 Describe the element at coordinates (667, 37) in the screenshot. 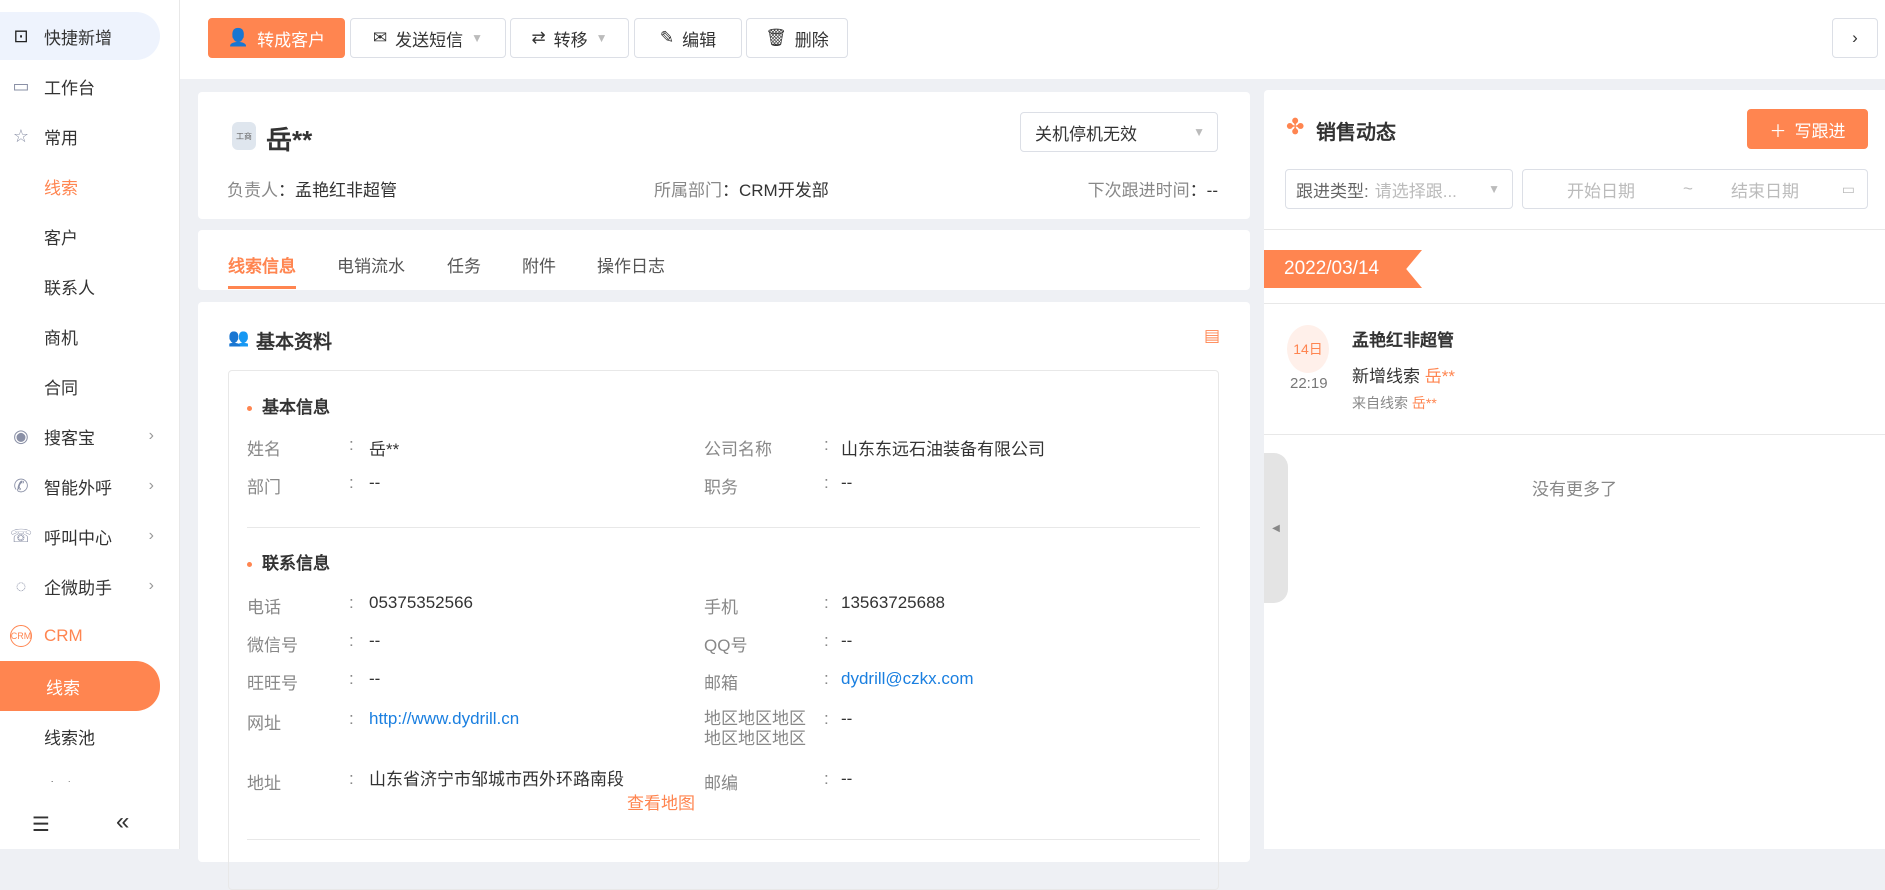

I see `pencil-icon: ✎` at that location.